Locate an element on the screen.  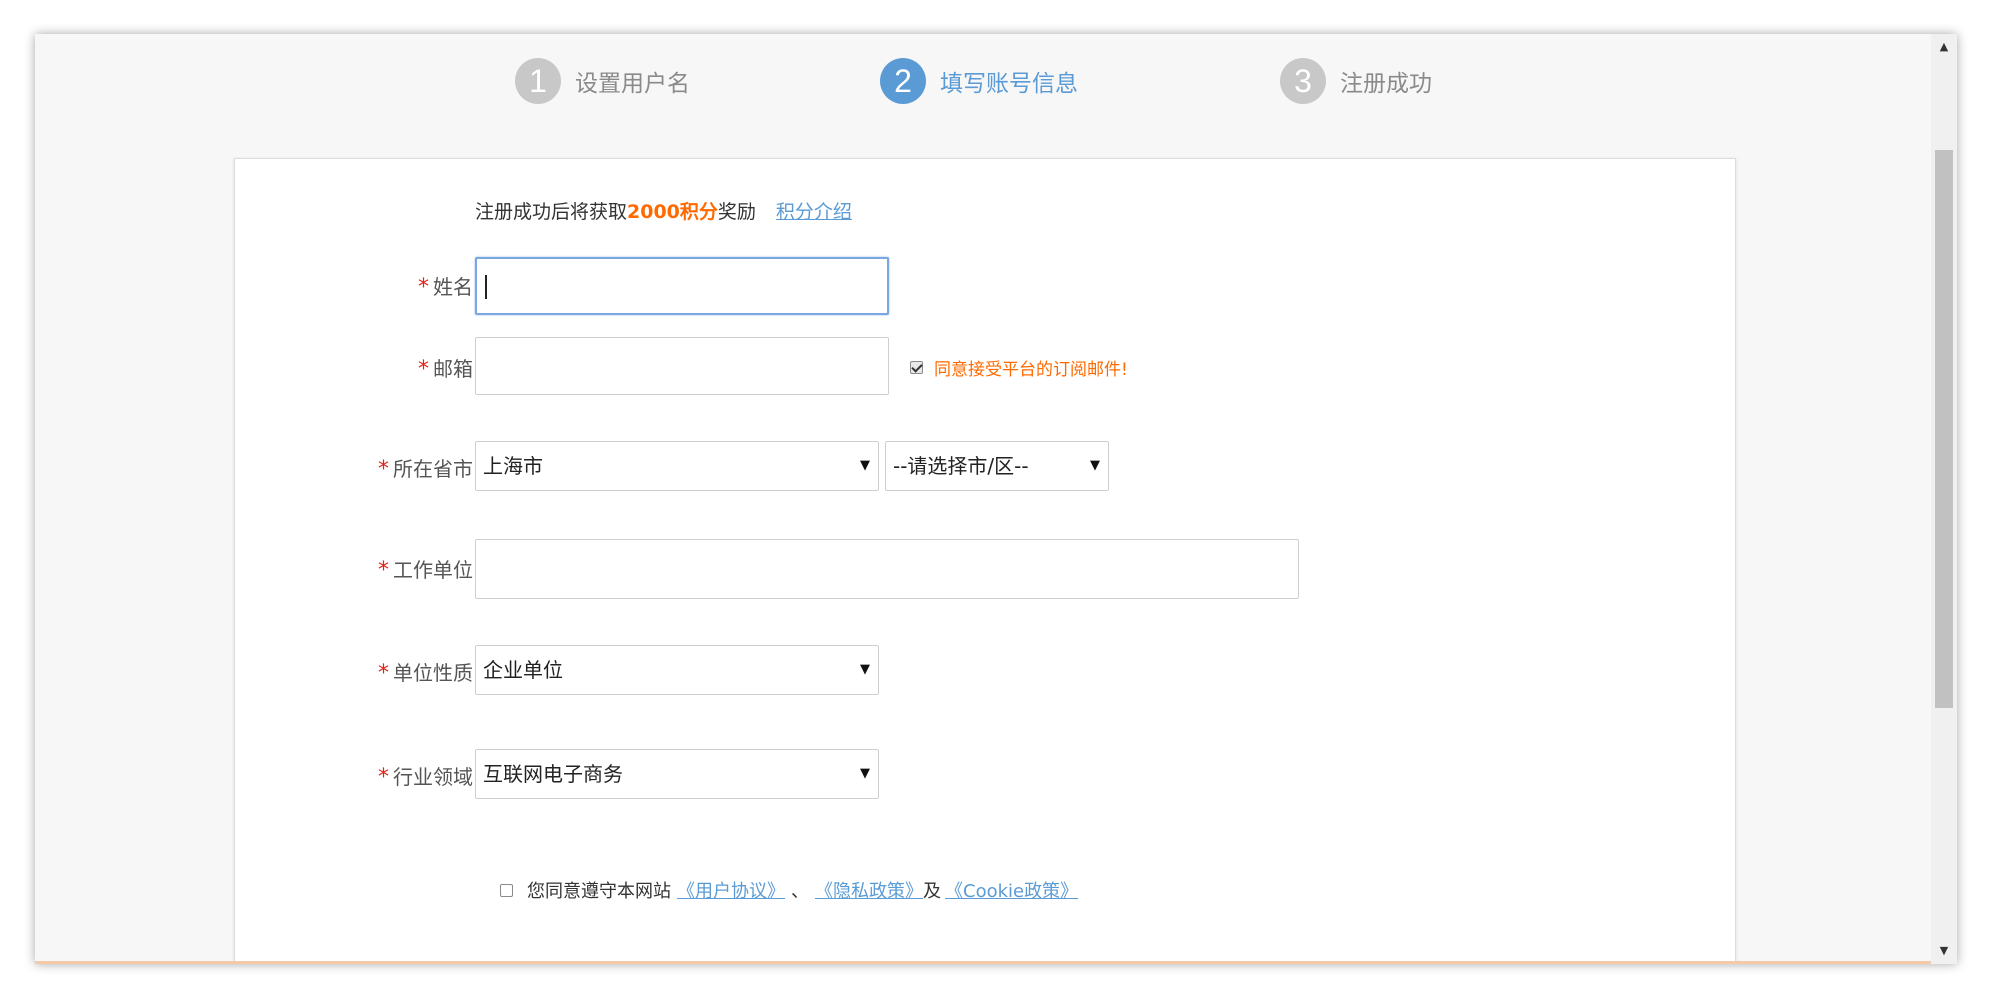
privacy-policy-link: 《隐私政策》 is located at coordinates (869, 890).